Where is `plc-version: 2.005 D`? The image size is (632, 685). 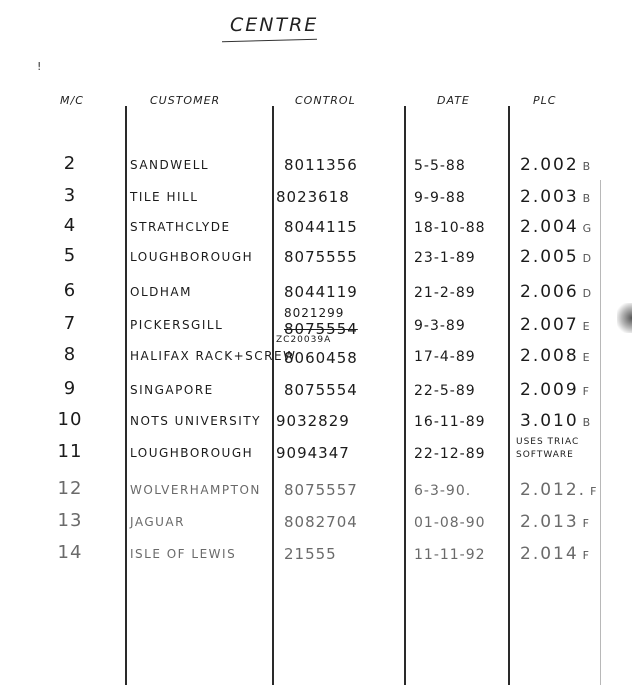 plc-version: 2.005 D is located at coordinates (555, 257).